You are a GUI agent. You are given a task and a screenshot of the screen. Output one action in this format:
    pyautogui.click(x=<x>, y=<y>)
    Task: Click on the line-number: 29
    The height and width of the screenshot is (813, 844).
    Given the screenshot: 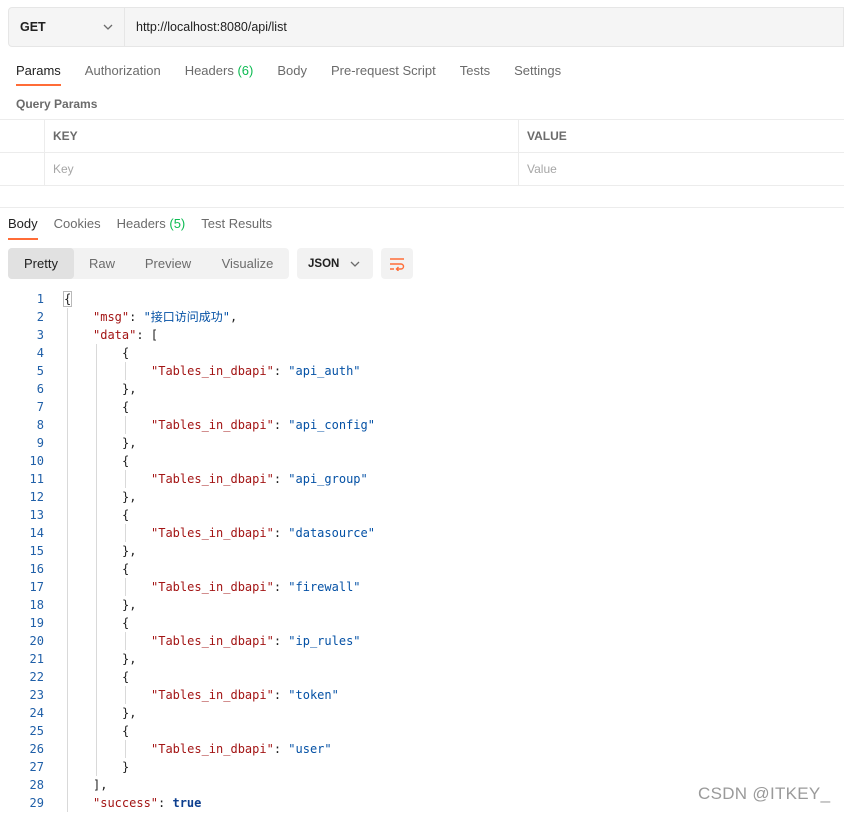 What is the action you would take?
    pyautogui.click(x=36, y=803)
    